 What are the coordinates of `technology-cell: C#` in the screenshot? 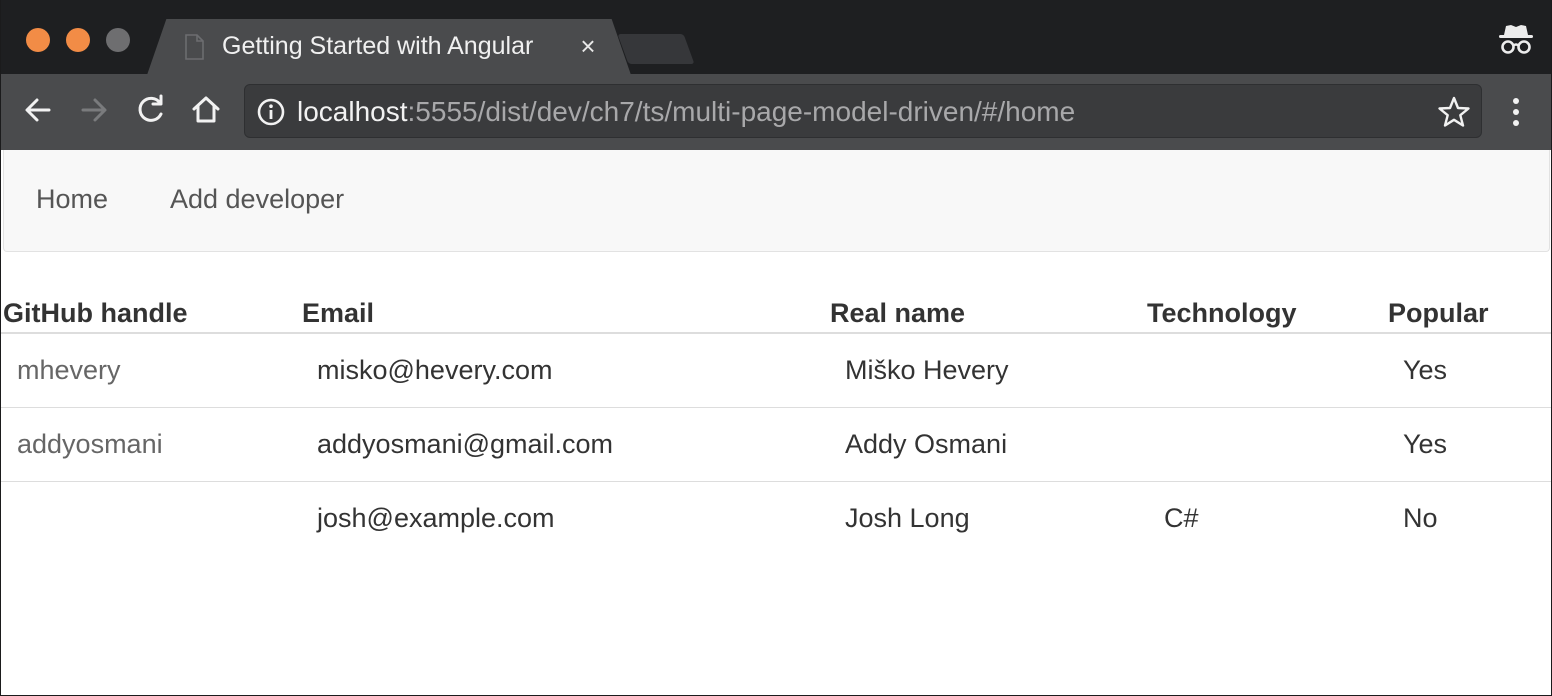 It's located at (1181, 518).